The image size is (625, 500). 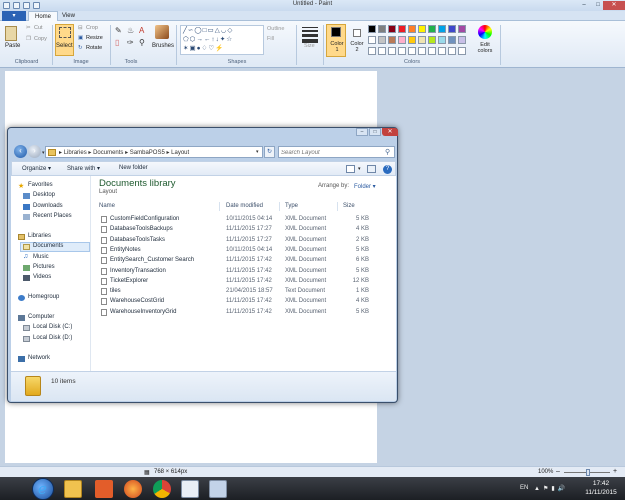 What do you see at coordinates (130, 30) in the screenshot?
I see `fill-bucket-icon: ♨` at bounding box center [130, 30].